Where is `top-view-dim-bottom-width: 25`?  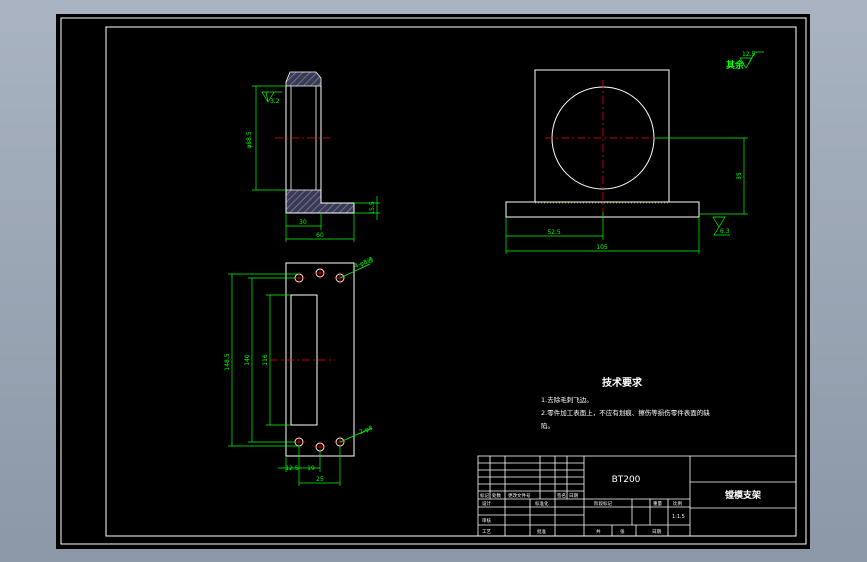
top-view-dim-bottom-width: 25 is located at coordinates (320, 479).